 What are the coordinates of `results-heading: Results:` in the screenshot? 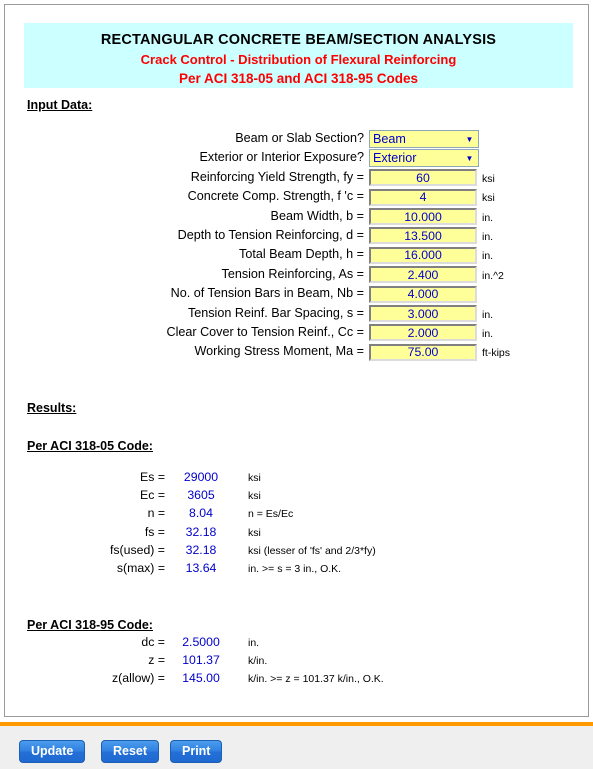 It's located at (52, 408).